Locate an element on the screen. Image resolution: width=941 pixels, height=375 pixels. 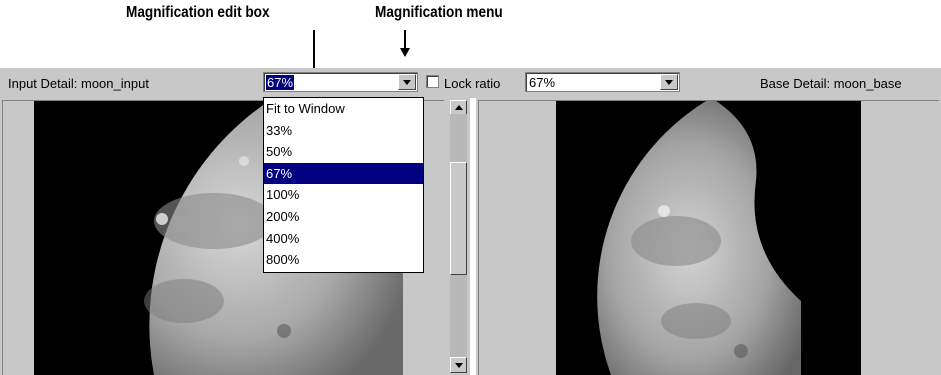
dropdown-option-200: 200% is located at coordinates (343, 217).